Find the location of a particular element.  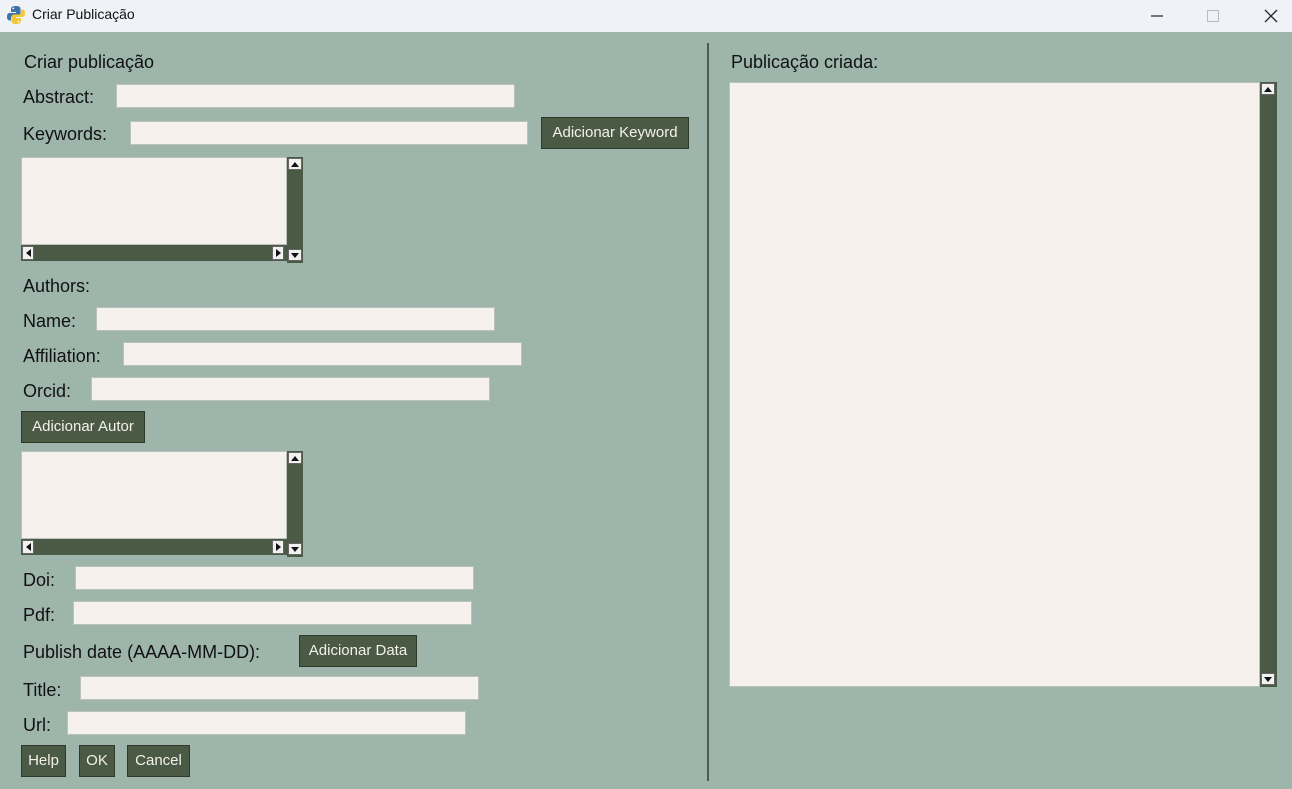

cancel-button: Cancel is located at coordinates (158, 761).